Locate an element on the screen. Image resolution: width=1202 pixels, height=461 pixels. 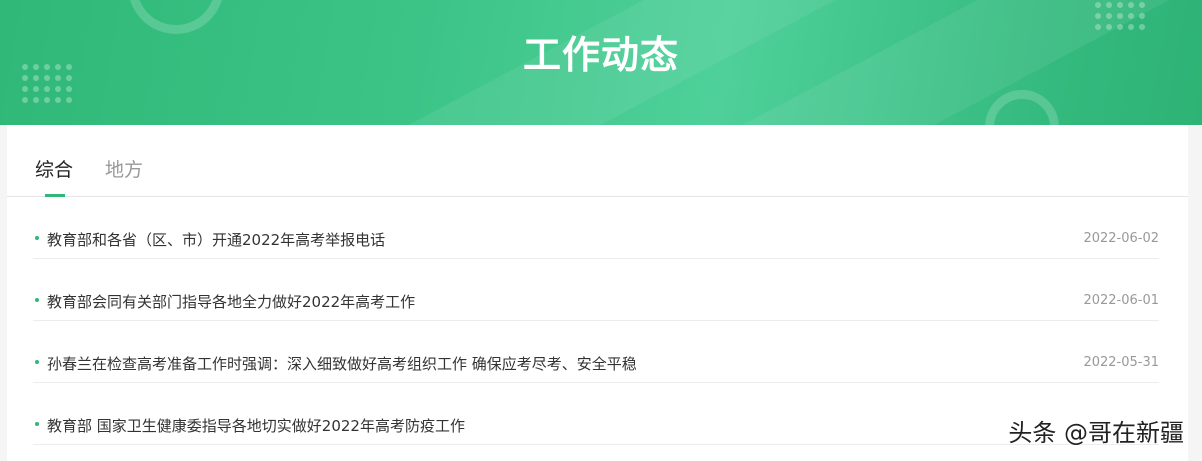
list-item: 教育部和各省（区、市）开通2022年高考举报电话 2022-06-02 is located at coordinates (596, 228).